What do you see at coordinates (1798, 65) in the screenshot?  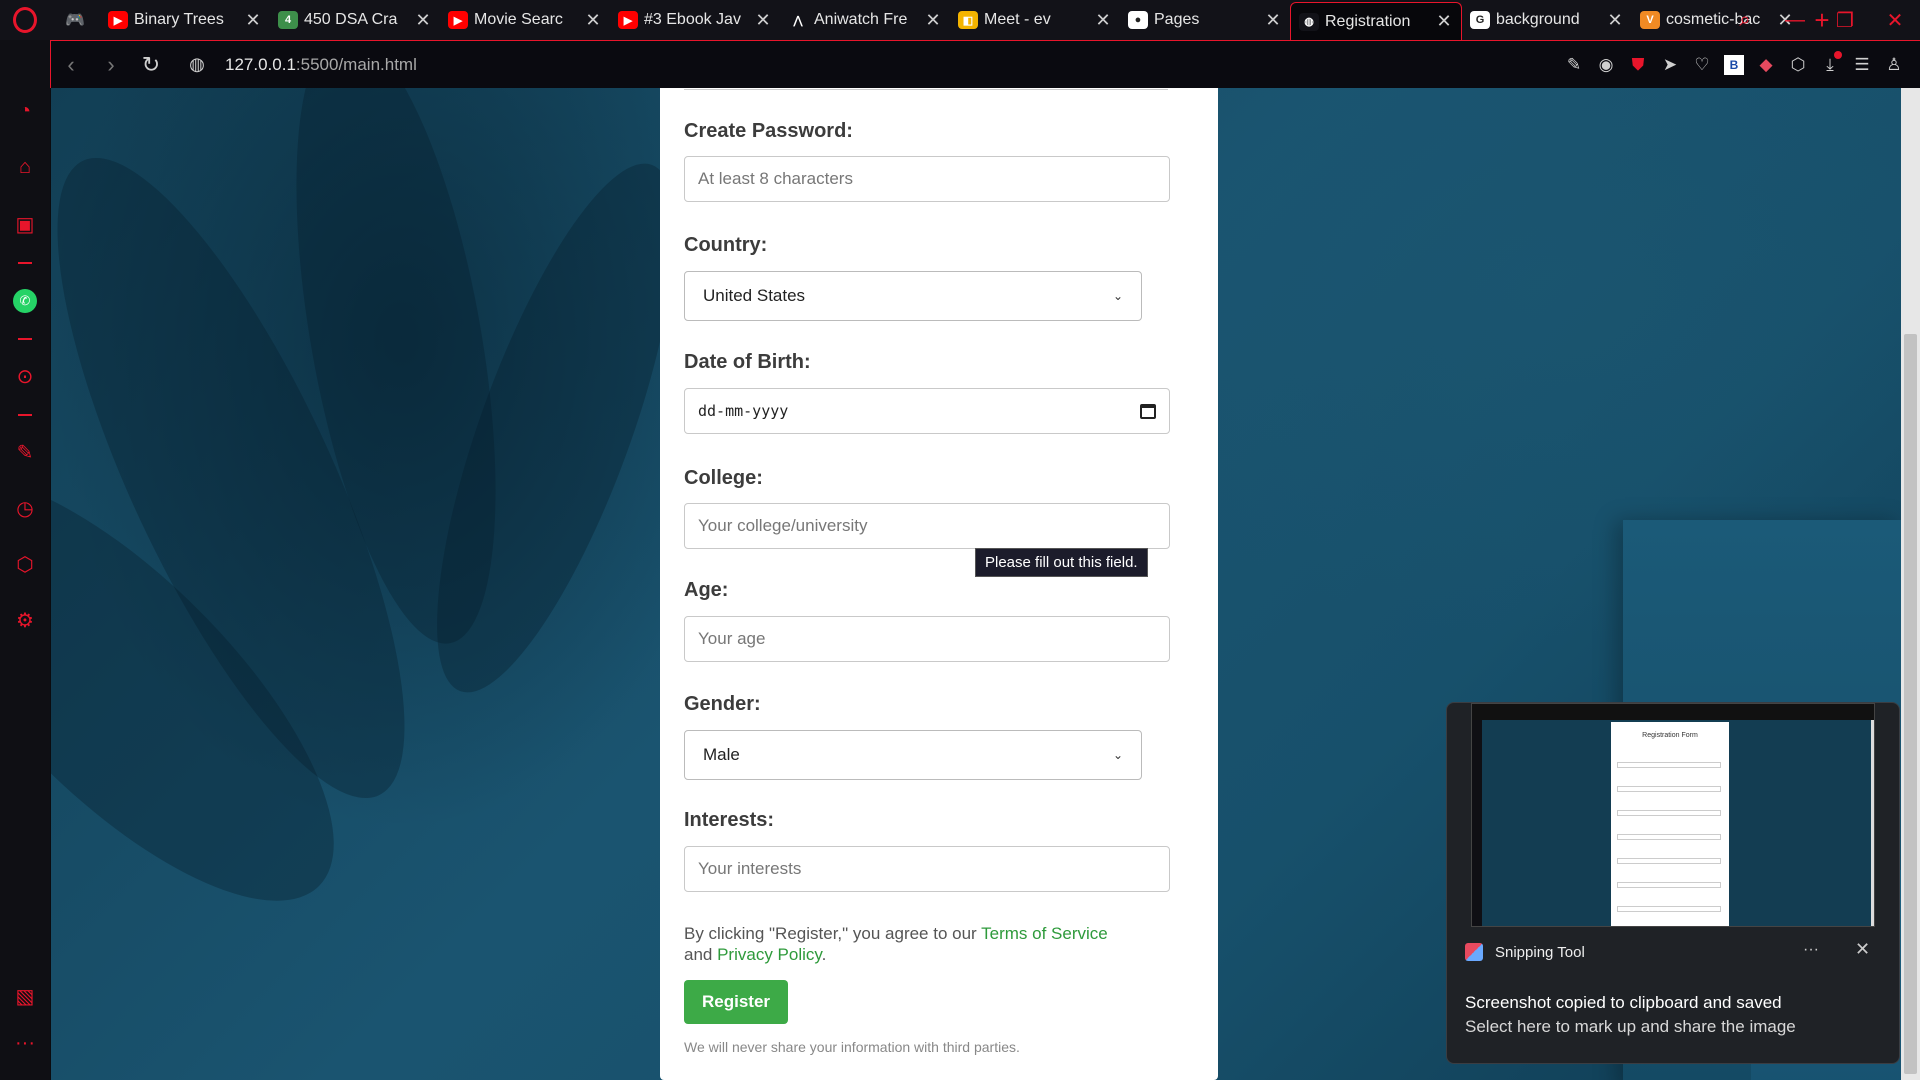 I see `cube-icon: ⬡` at bounding box center [1798, 65].